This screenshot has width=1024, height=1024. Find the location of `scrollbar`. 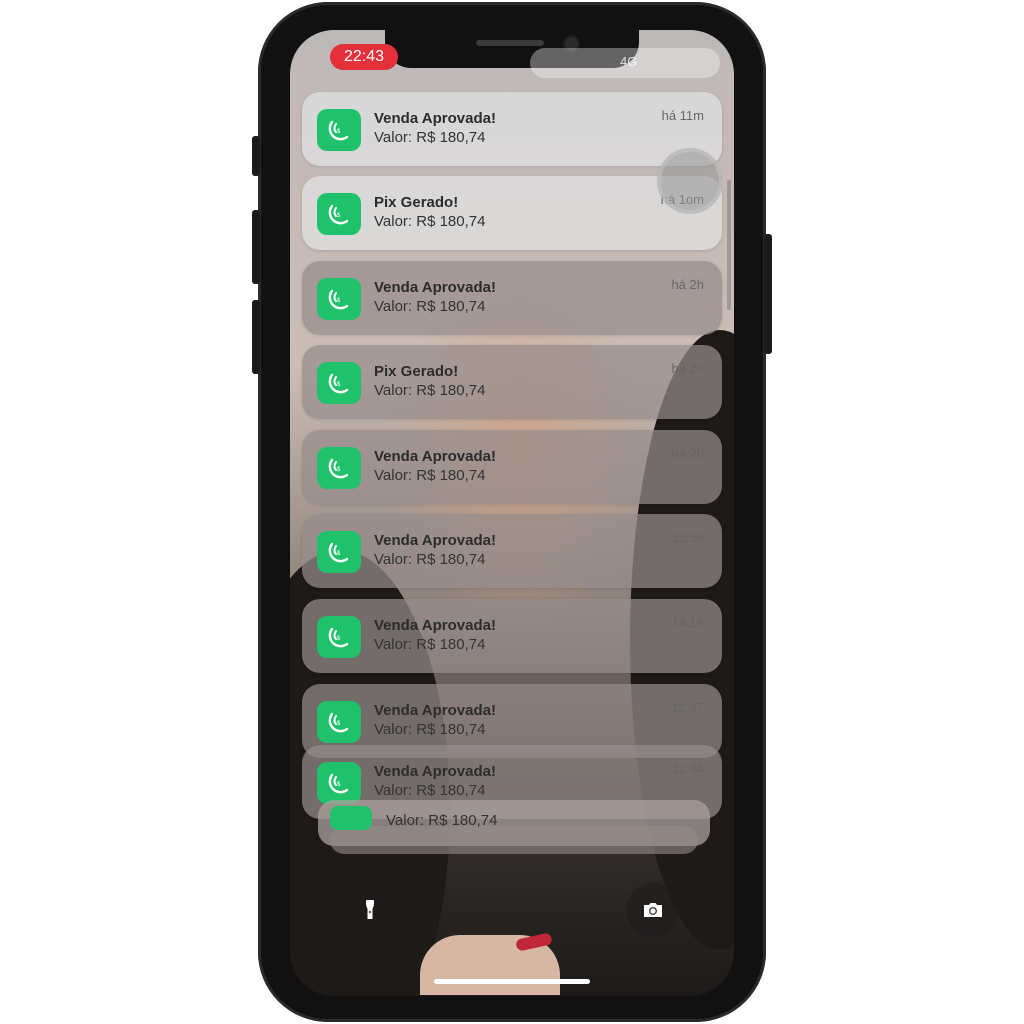

scrollbar is located at coordinates (729, 245).